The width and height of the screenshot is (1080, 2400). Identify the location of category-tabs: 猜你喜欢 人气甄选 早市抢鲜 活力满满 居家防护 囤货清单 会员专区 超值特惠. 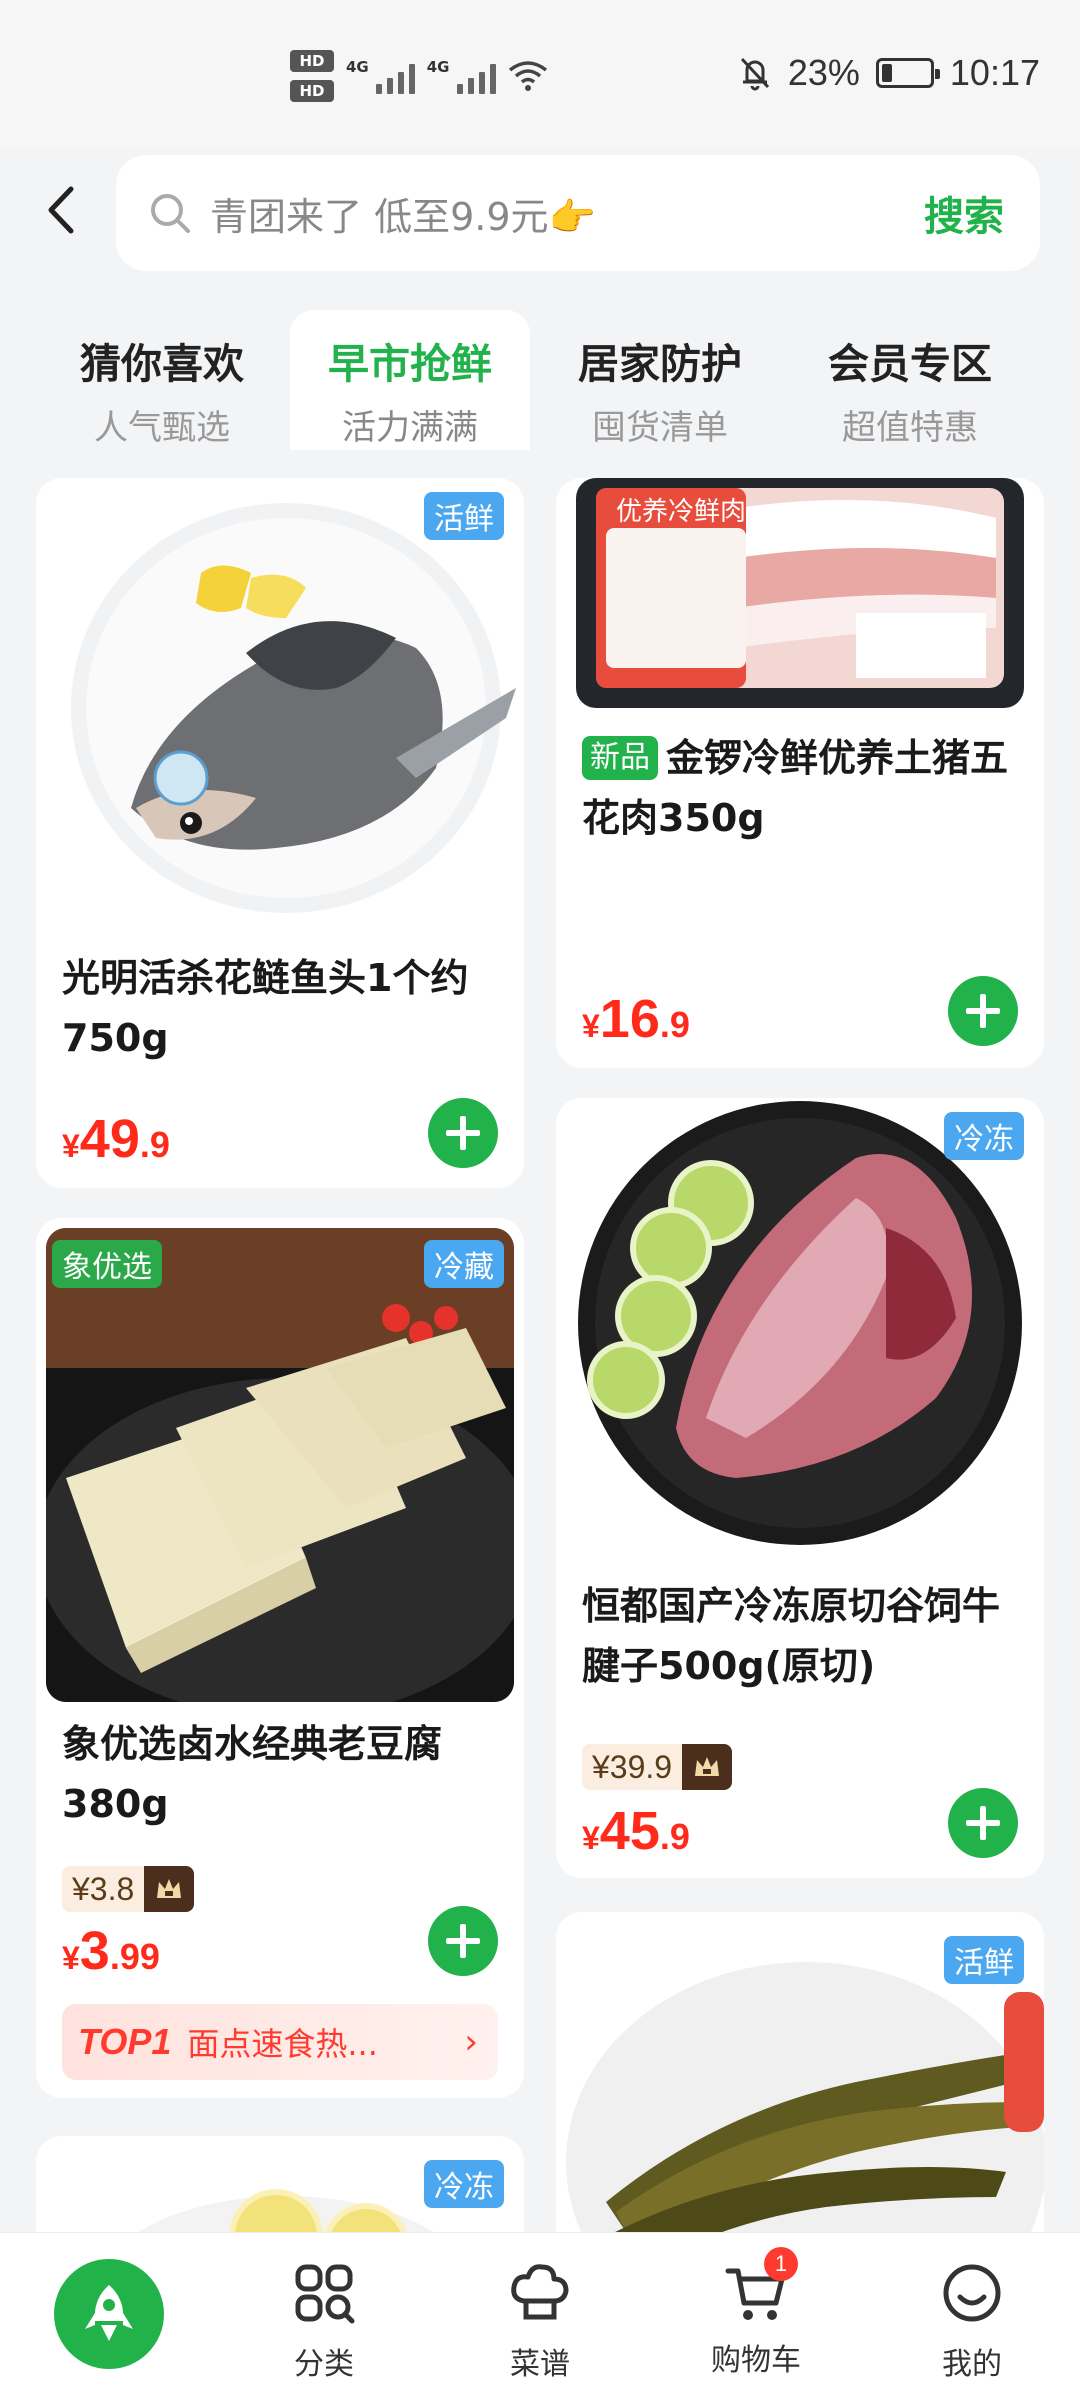
(540, 375).